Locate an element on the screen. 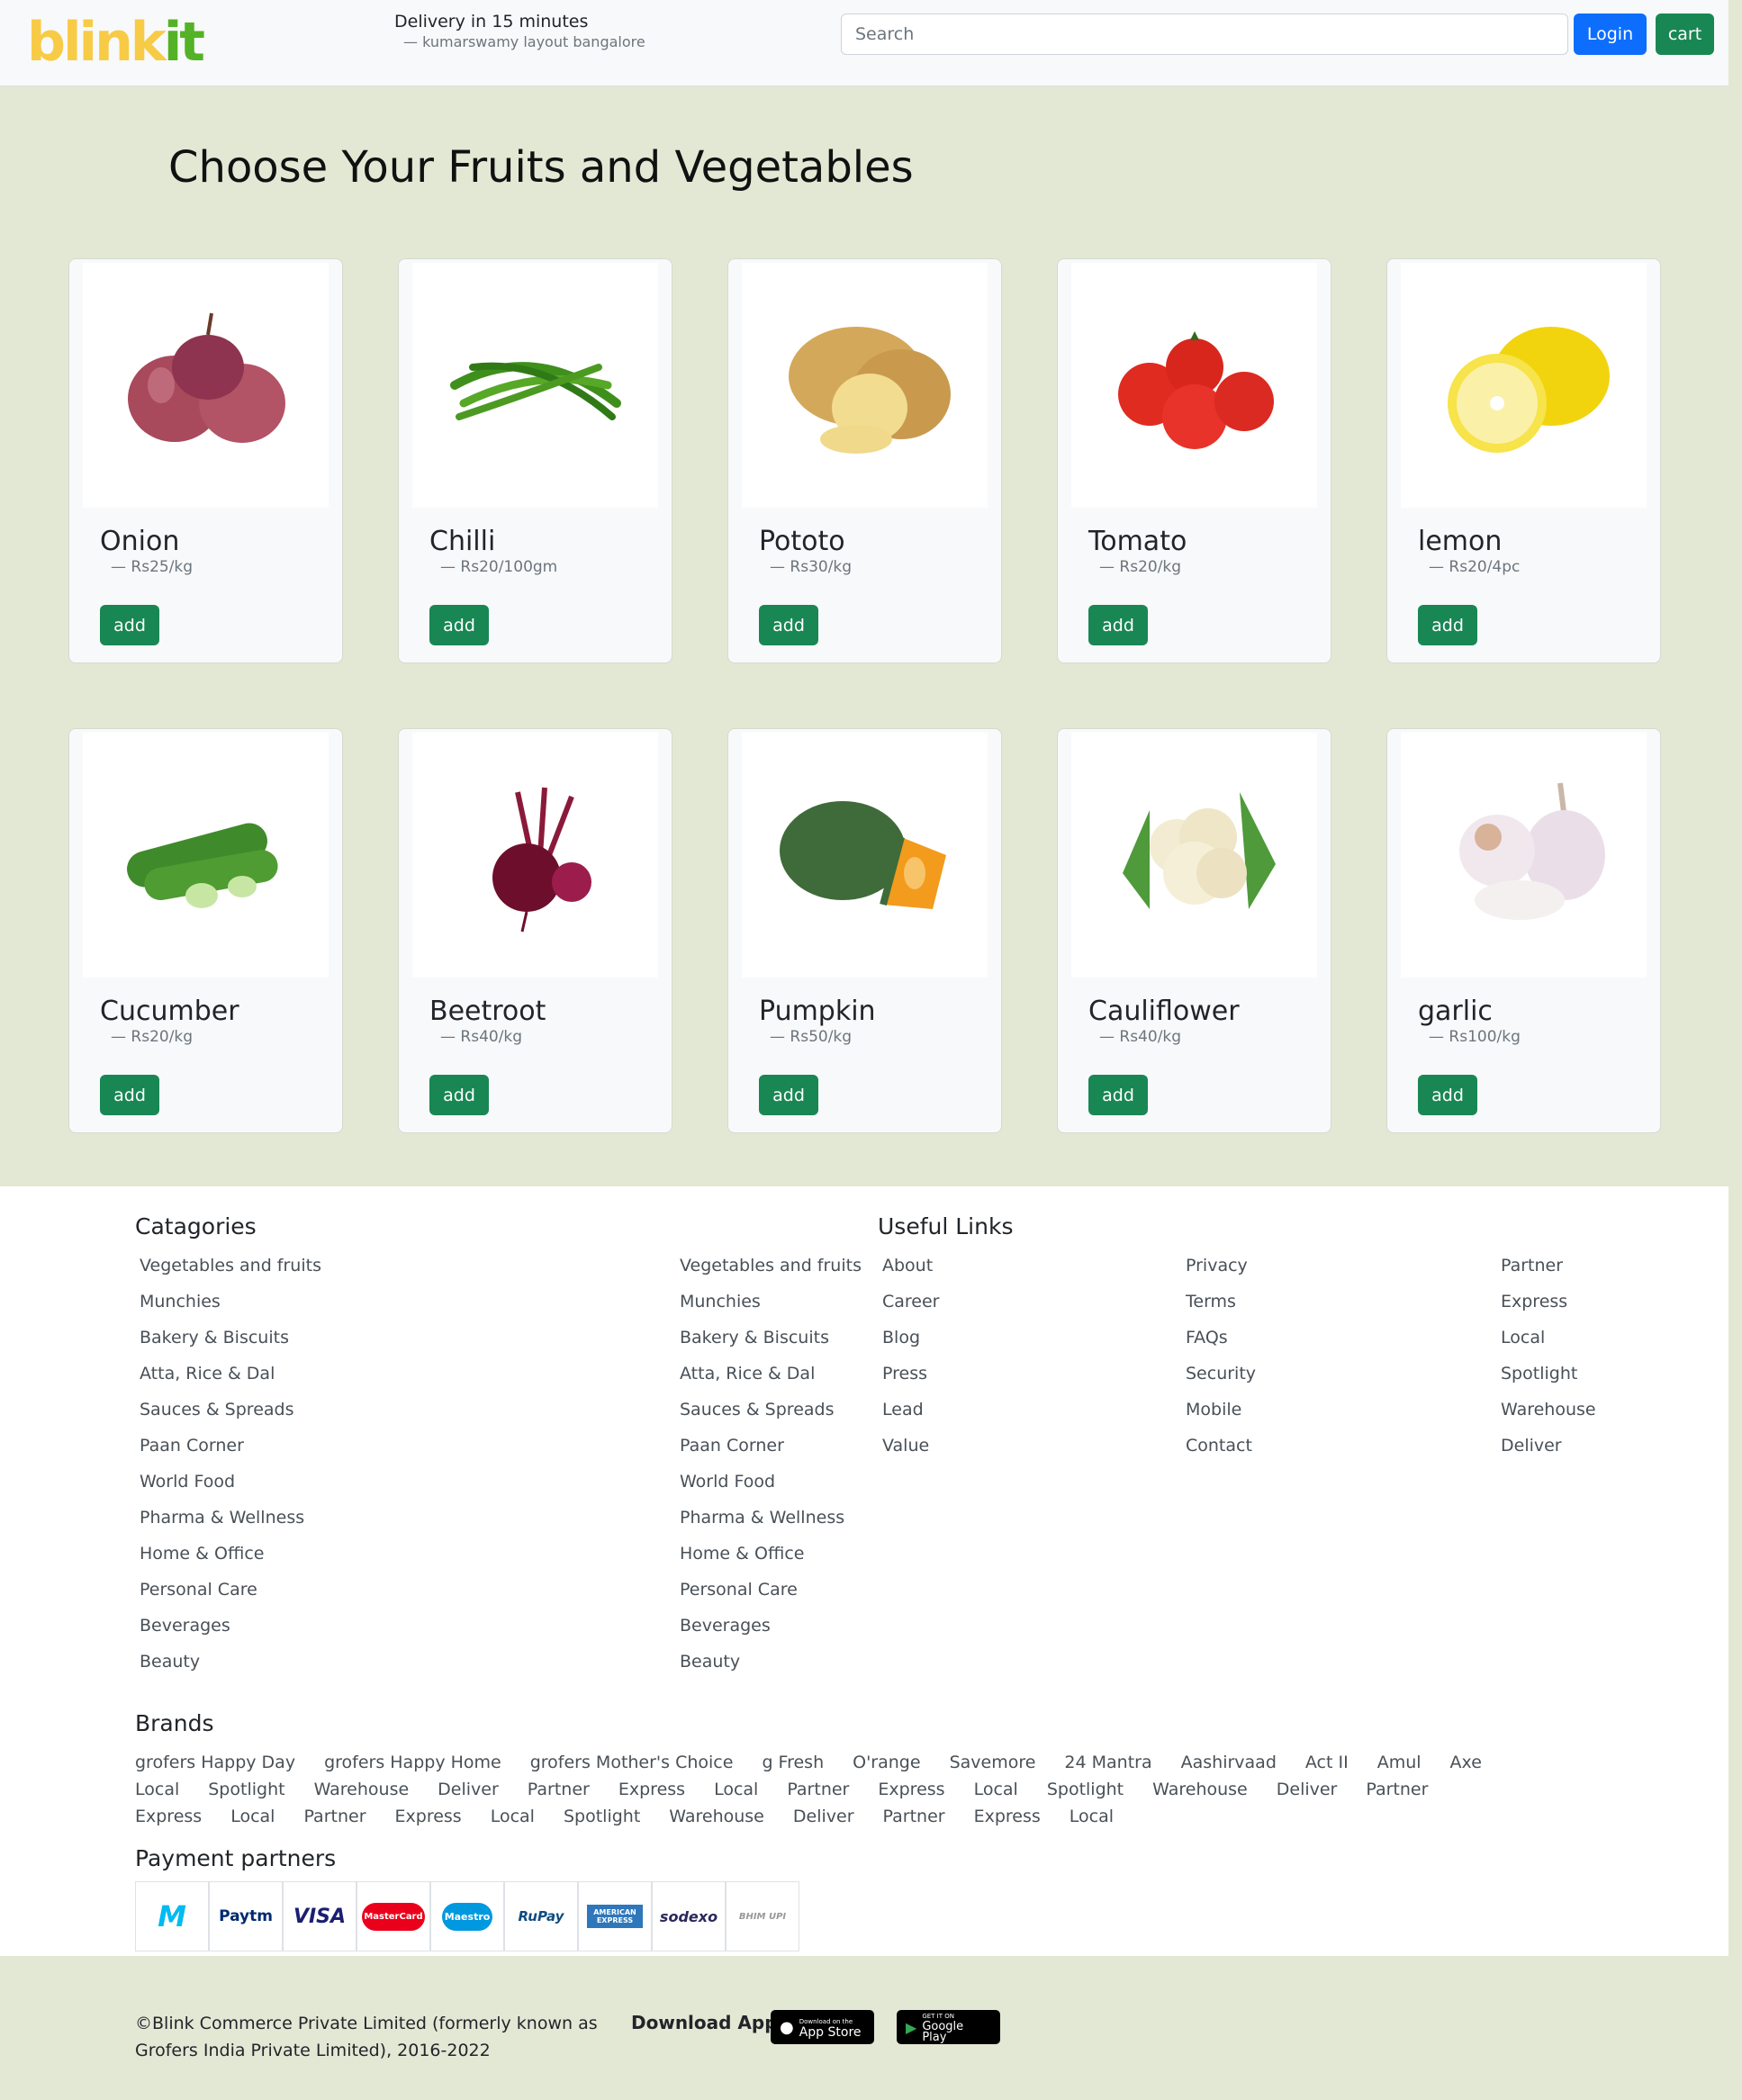 The width and height of the screenshot is (1742, 2100). useful-link: Lead is located at coordinates (911, 1415).